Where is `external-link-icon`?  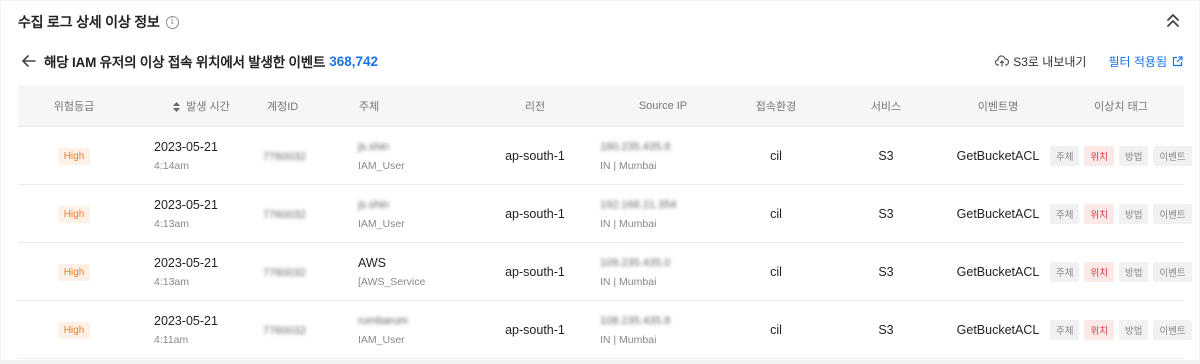
external-link-icon is located at coordinates (1177, 60).